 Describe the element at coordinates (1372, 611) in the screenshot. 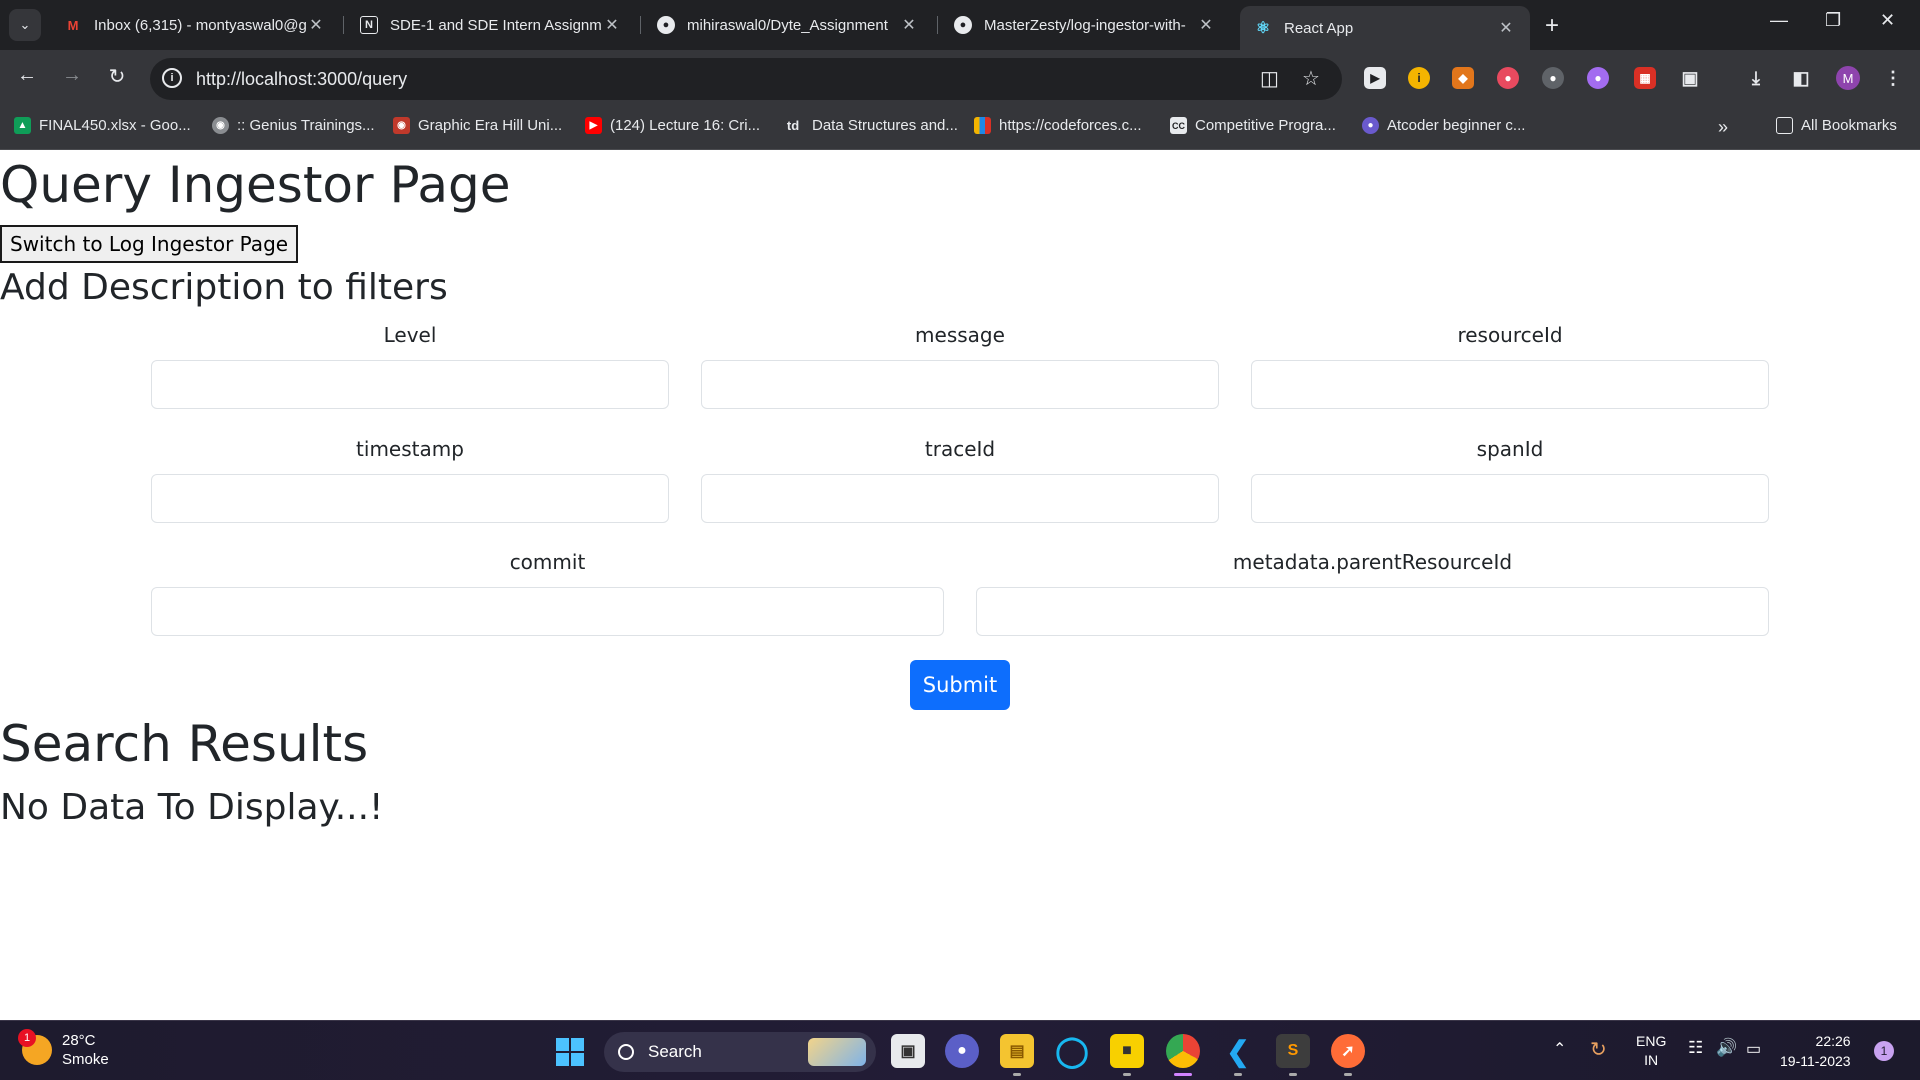

I see `parent-resource-id-input` at that location.